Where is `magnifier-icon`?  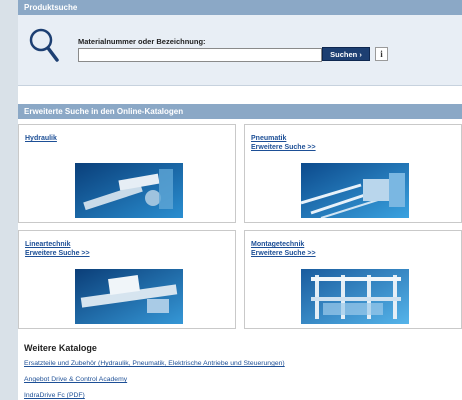 magnifier-icon is located at coordinates (44, 45).